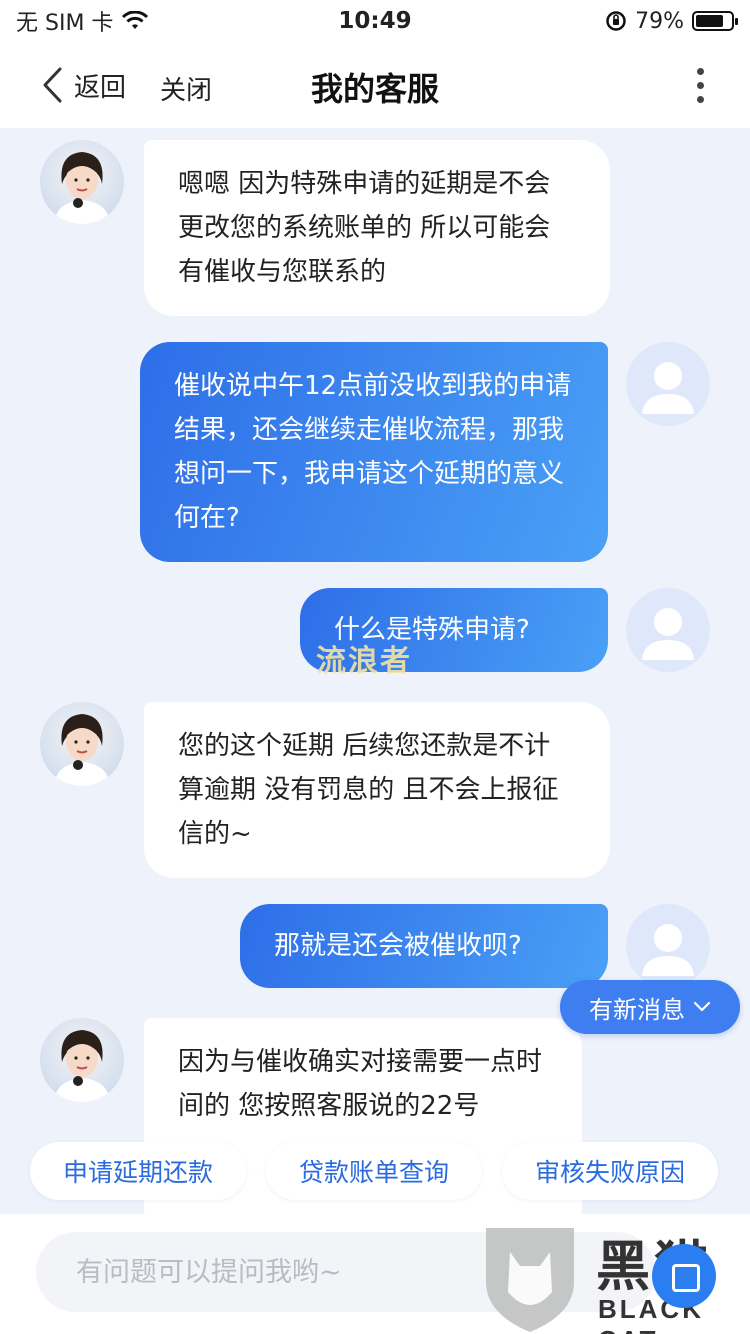 The width and height of the screenshot is (750, 1334). Describe the element at coordinates (368, 790) in the screenshot. I see `message-text: 您的这个延期 后续您还款是不计算逾期 没有罚息的 且不会上报征信的~` at that location.